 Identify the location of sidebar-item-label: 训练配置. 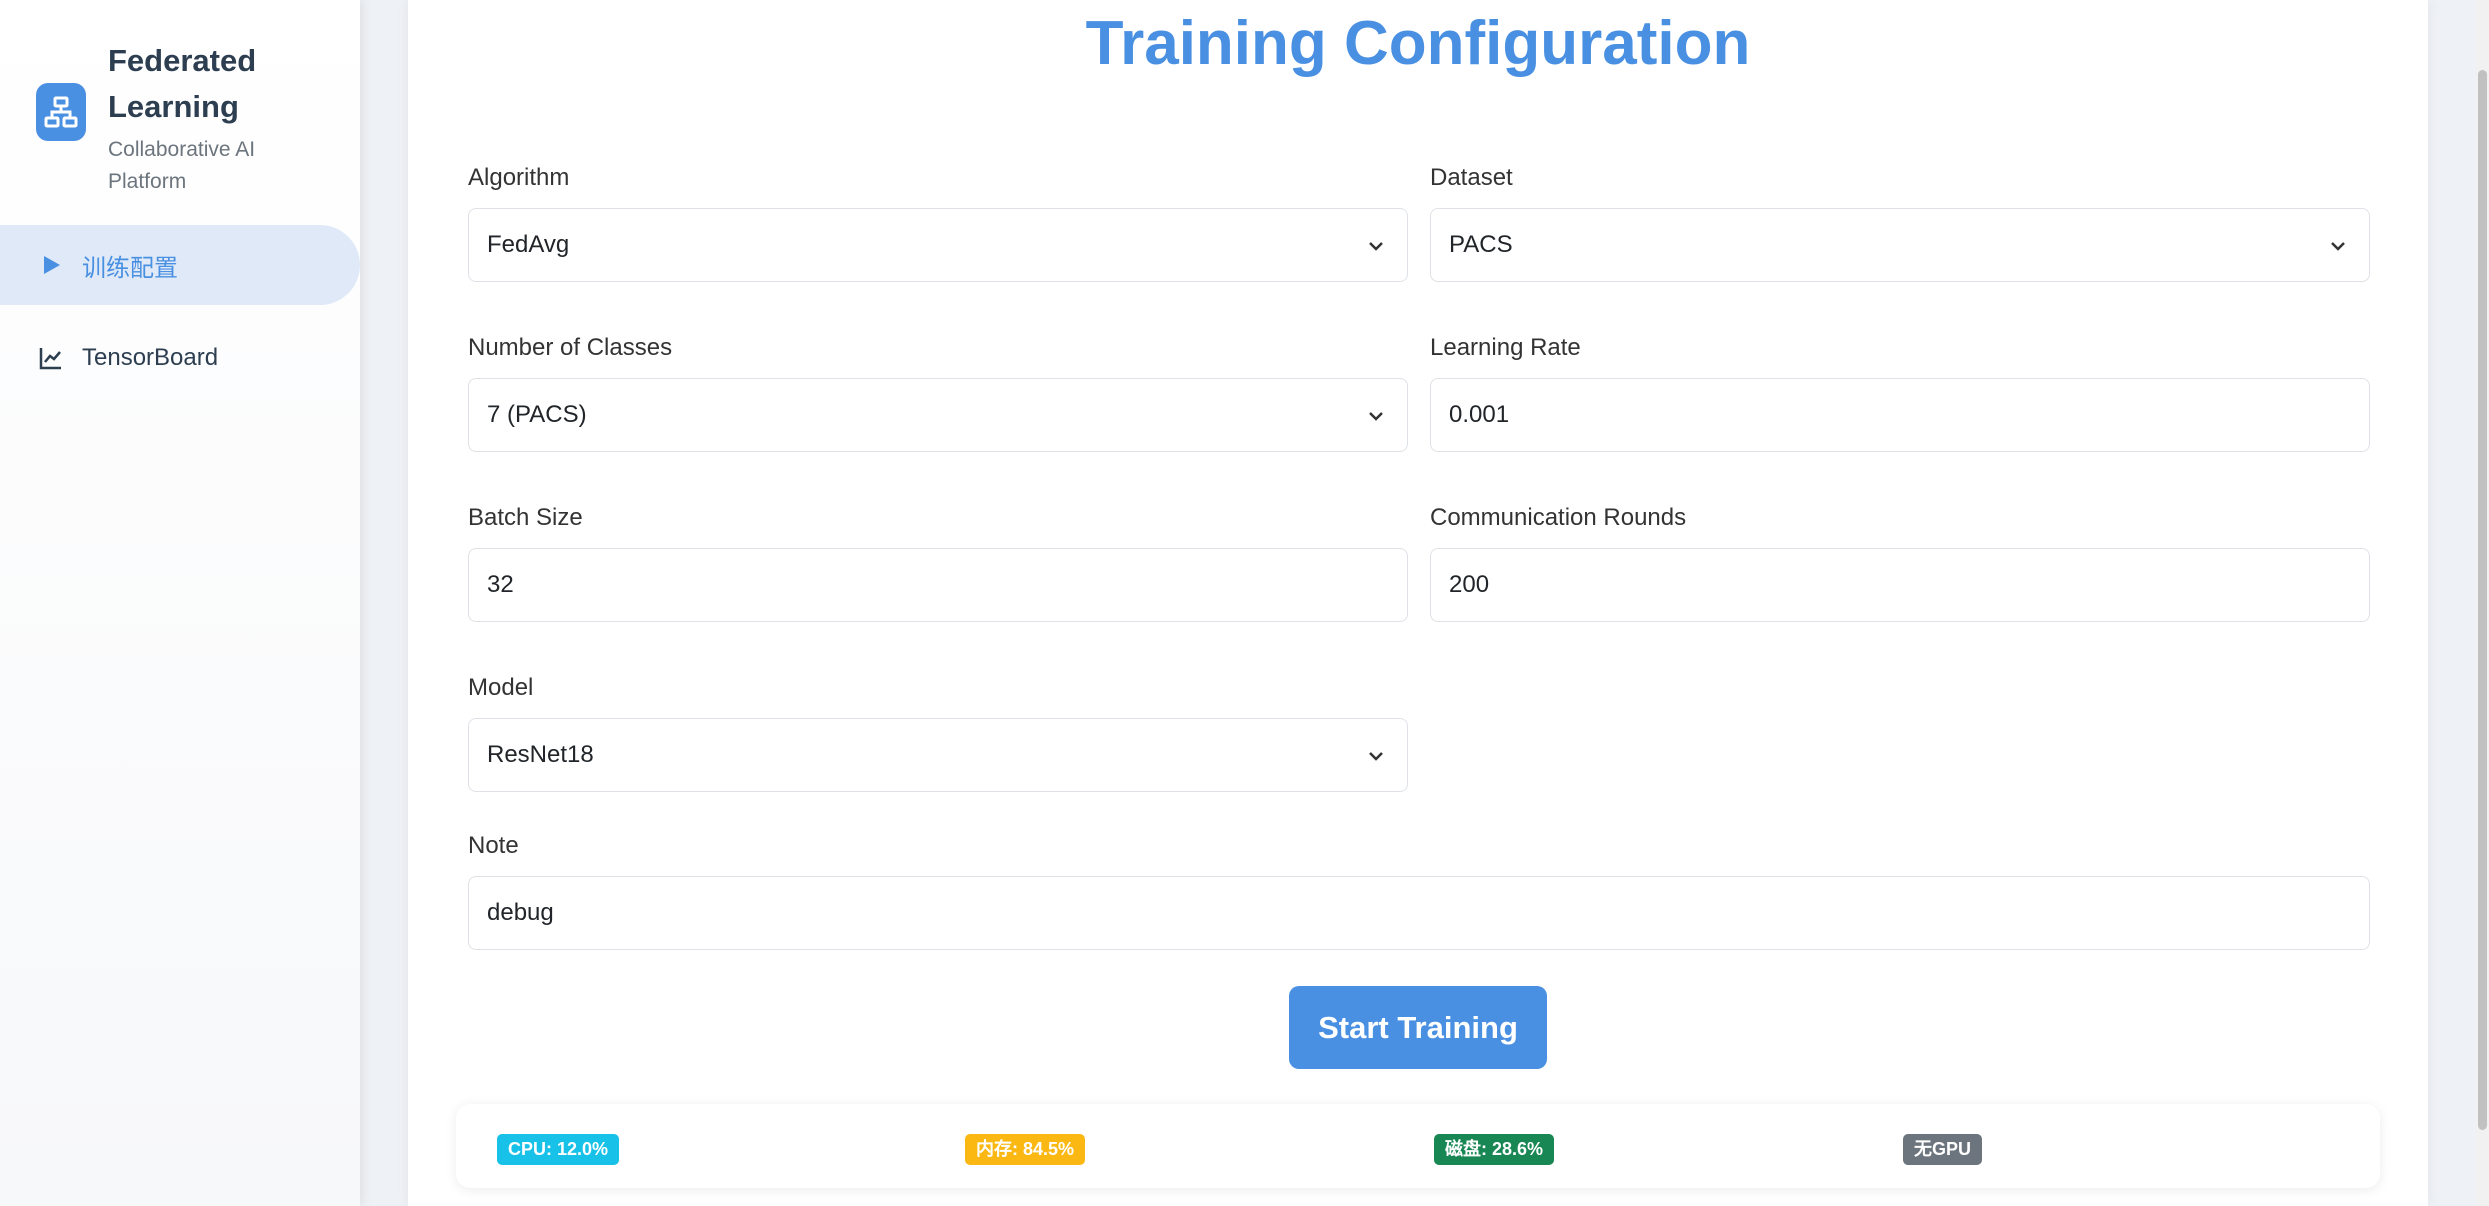
(130, 268).